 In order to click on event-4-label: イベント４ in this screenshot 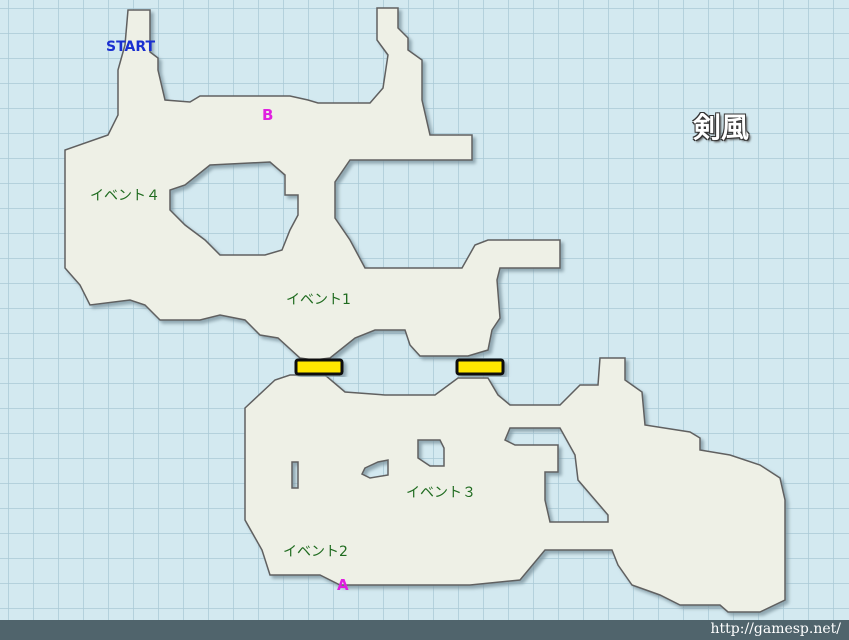, I will do `click(125, 196)`.